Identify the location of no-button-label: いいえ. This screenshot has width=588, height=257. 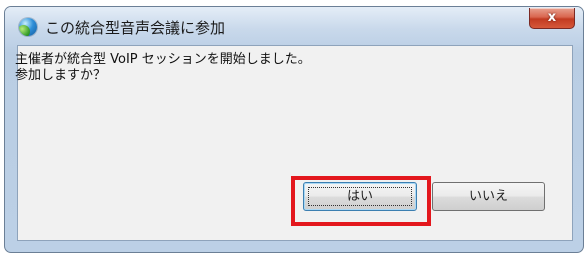
(488, 196).